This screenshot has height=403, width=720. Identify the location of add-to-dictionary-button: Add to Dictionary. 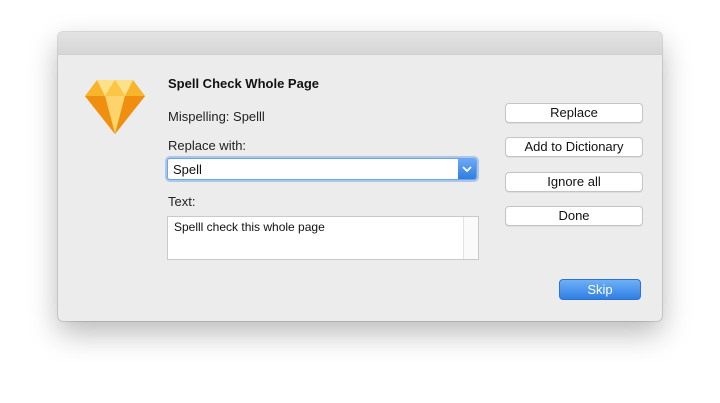
(574, 147).